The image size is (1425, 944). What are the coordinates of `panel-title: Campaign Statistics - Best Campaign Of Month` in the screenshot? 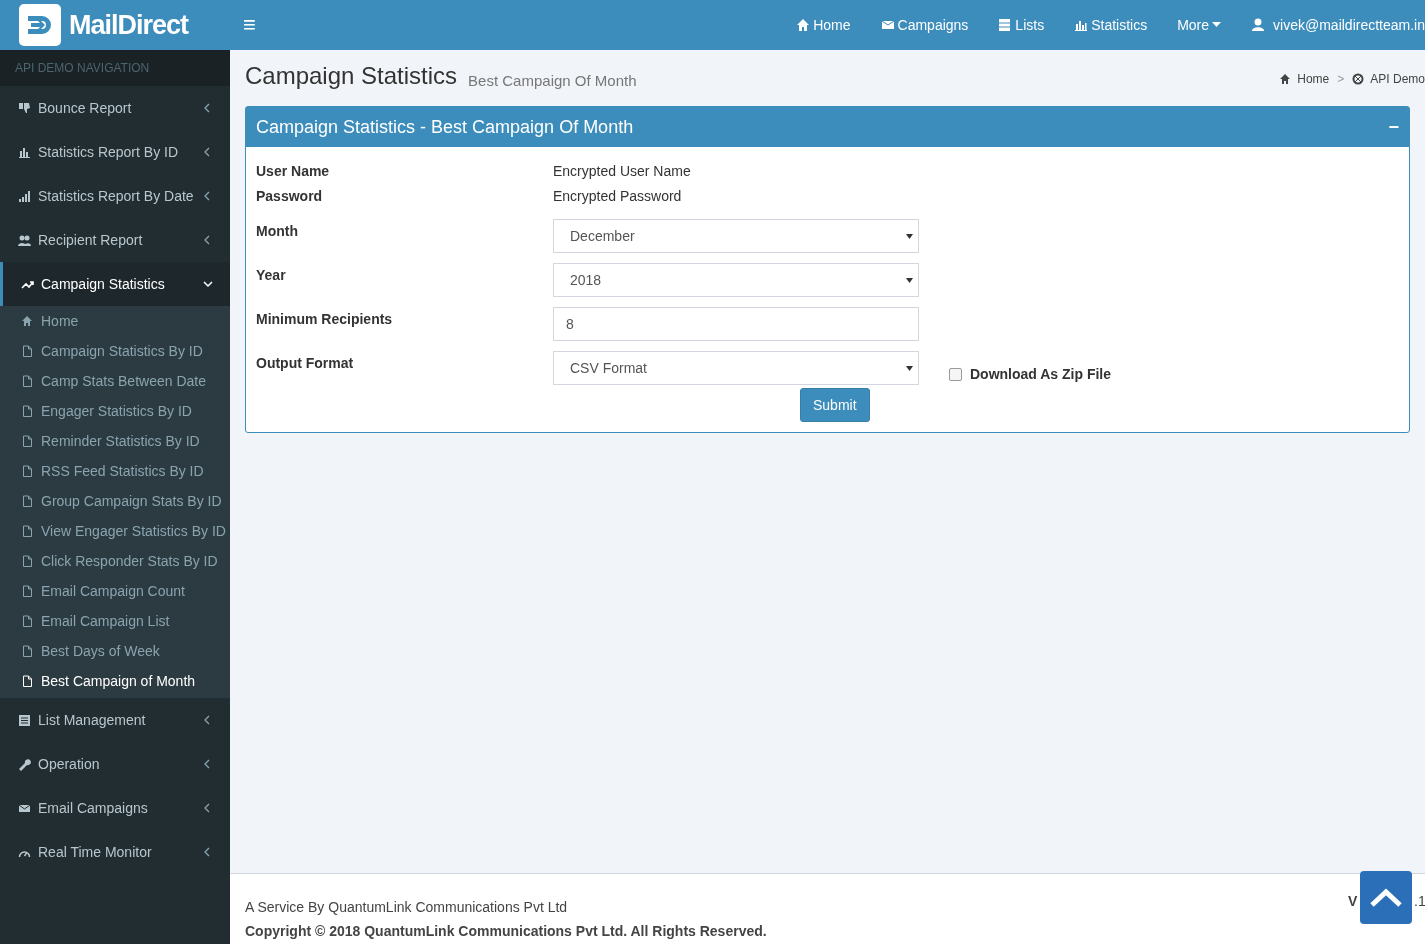 It's located at (445, 127).